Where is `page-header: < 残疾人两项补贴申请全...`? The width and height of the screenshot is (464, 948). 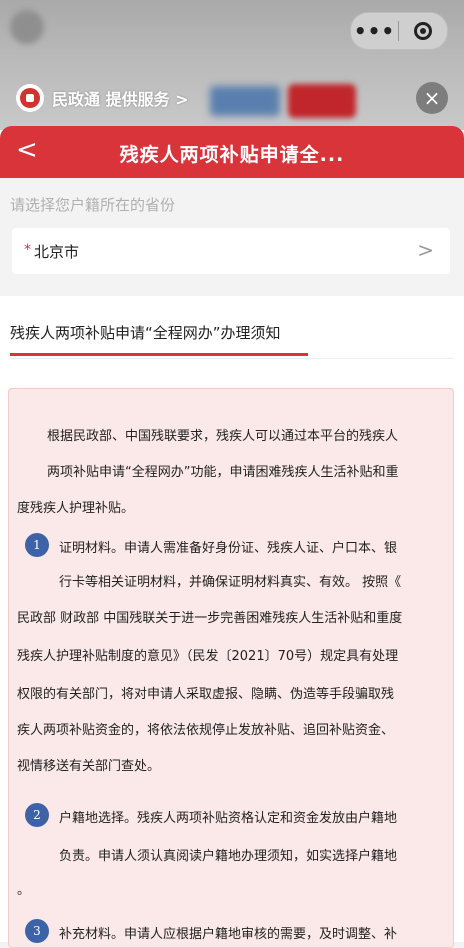
page-header: < 残疾人两项补贴申请全... is located at coordinates (232, 152).